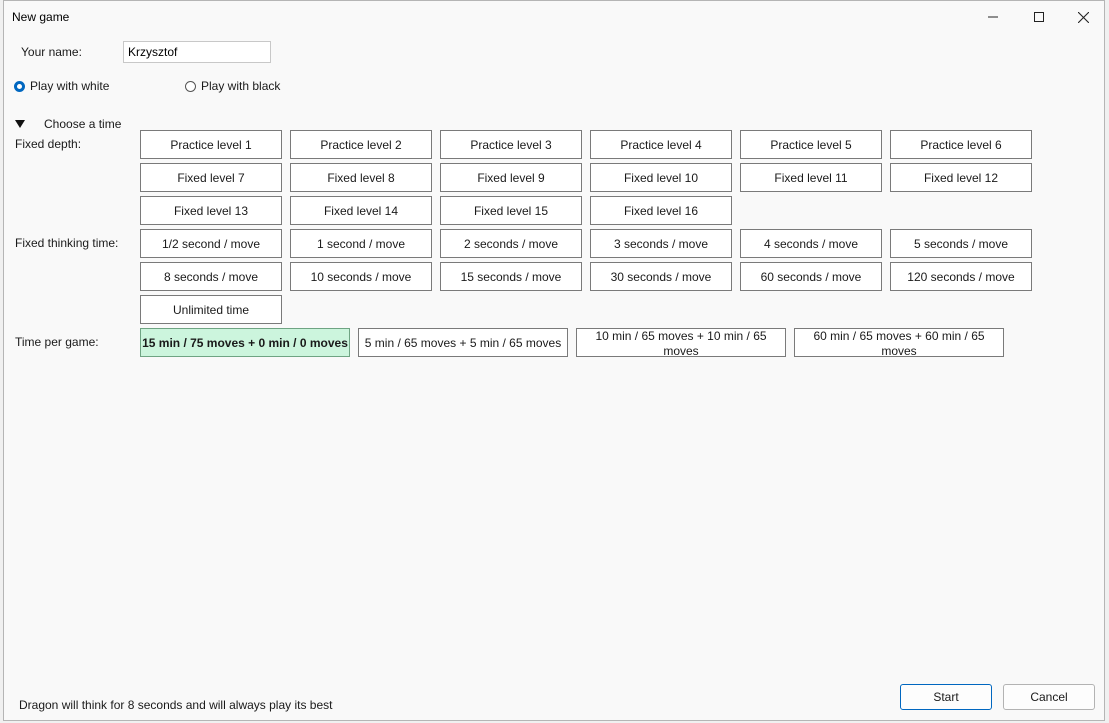 This screenshot has width=1109, height=723. I want to click on thinking-time-button: 1/2 second / move, so click(211, 243).